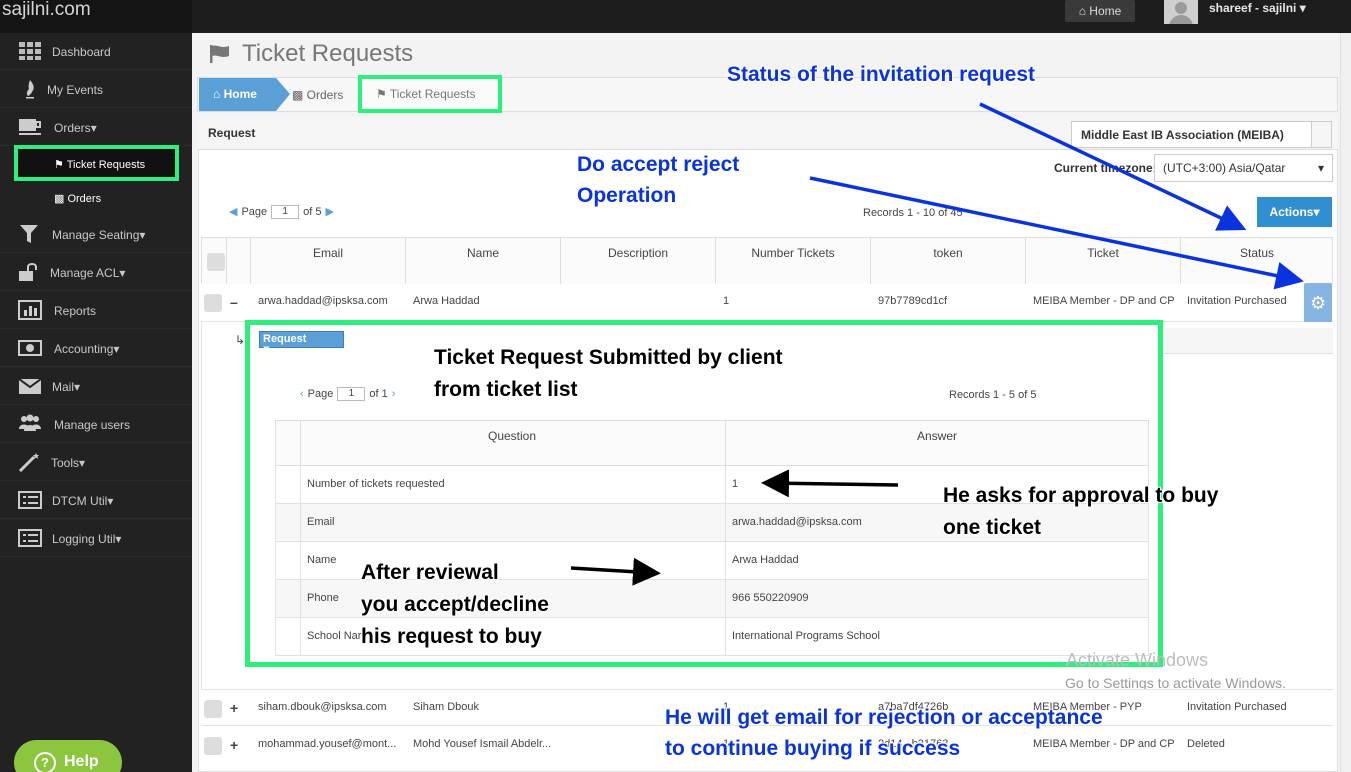  Describe the element at coordinates (1113, 166) in the screenshot. I see `status-arrow` at that location.